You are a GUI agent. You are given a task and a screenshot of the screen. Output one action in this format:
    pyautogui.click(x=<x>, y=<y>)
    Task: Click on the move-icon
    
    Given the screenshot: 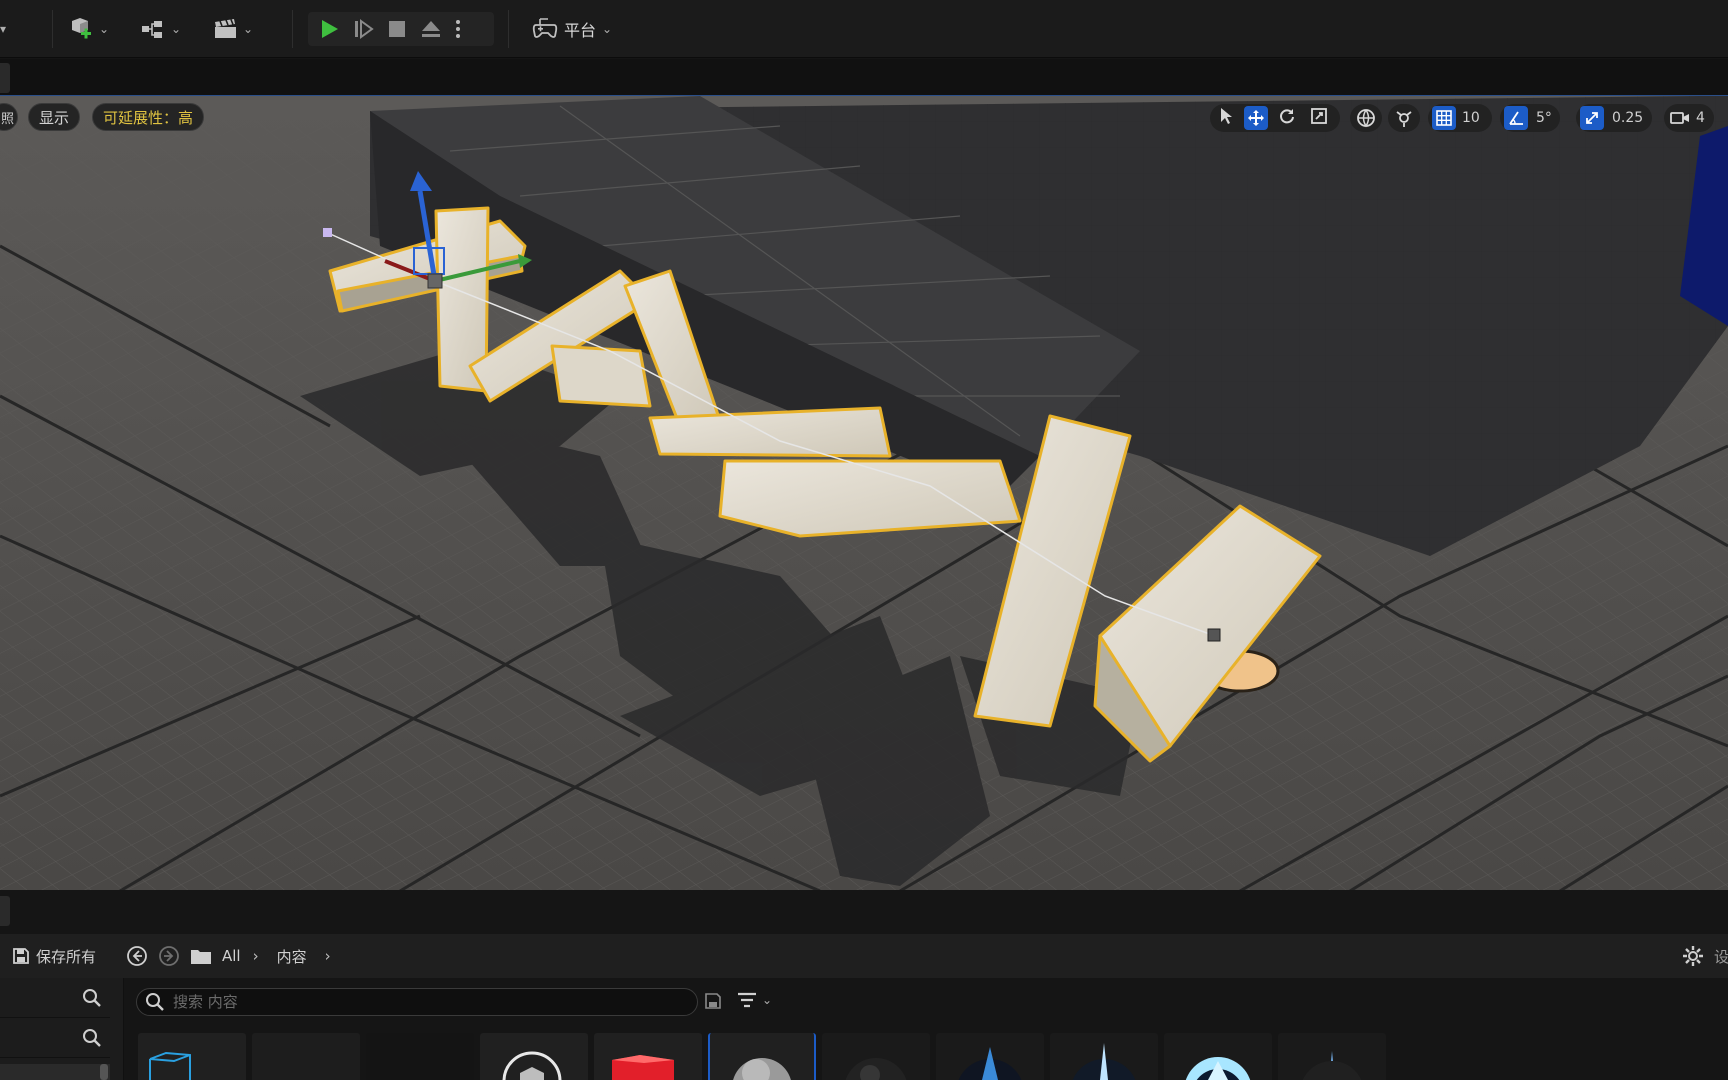 What is the action you would take?
    pyautogui.click(x=1256, y=118)
    